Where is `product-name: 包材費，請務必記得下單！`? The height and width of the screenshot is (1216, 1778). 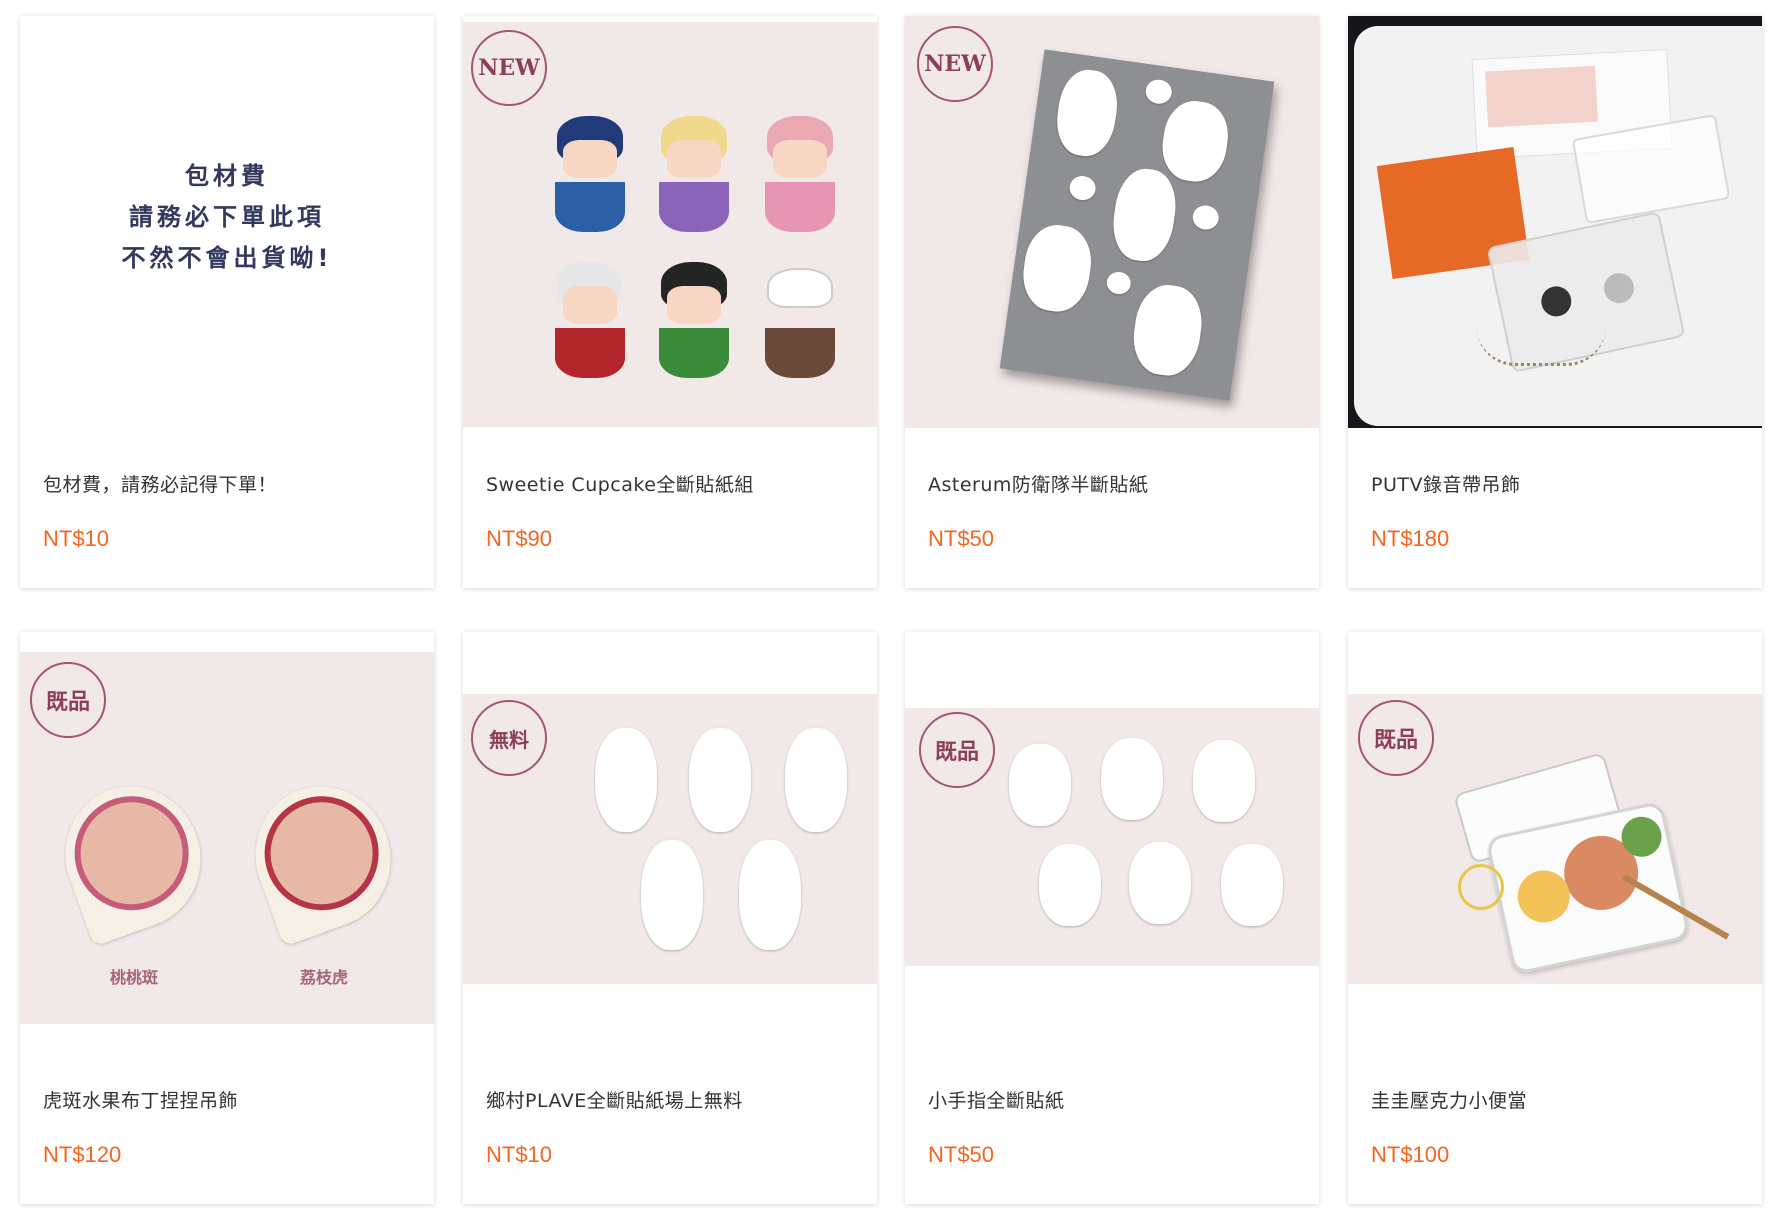 product-name: 包材費，請務必記得下單！ is located at coordinates (160, 483).